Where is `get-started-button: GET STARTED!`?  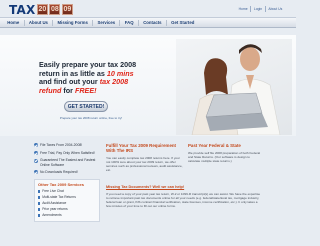
get-started-button: GET STARTED! is located at coordinates (86, 106).